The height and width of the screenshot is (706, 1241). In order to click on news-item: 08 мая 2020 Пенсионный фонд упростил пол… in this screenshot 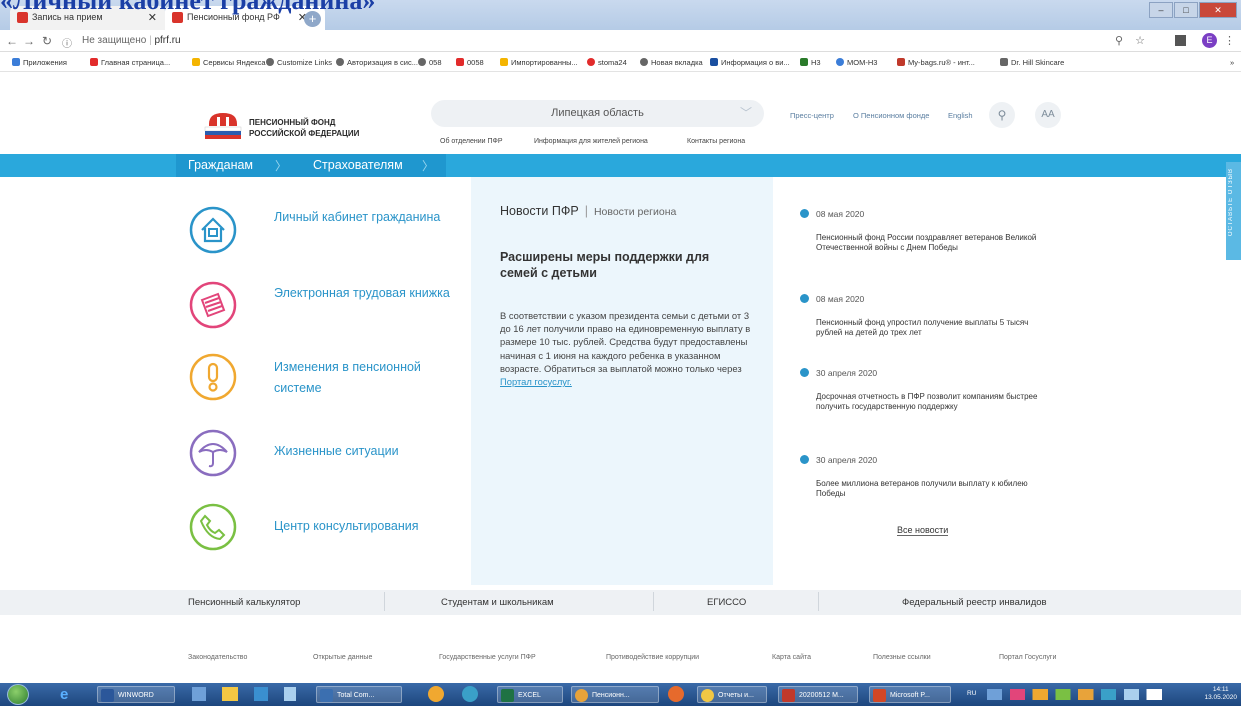, I will do `click(925, 315)`.